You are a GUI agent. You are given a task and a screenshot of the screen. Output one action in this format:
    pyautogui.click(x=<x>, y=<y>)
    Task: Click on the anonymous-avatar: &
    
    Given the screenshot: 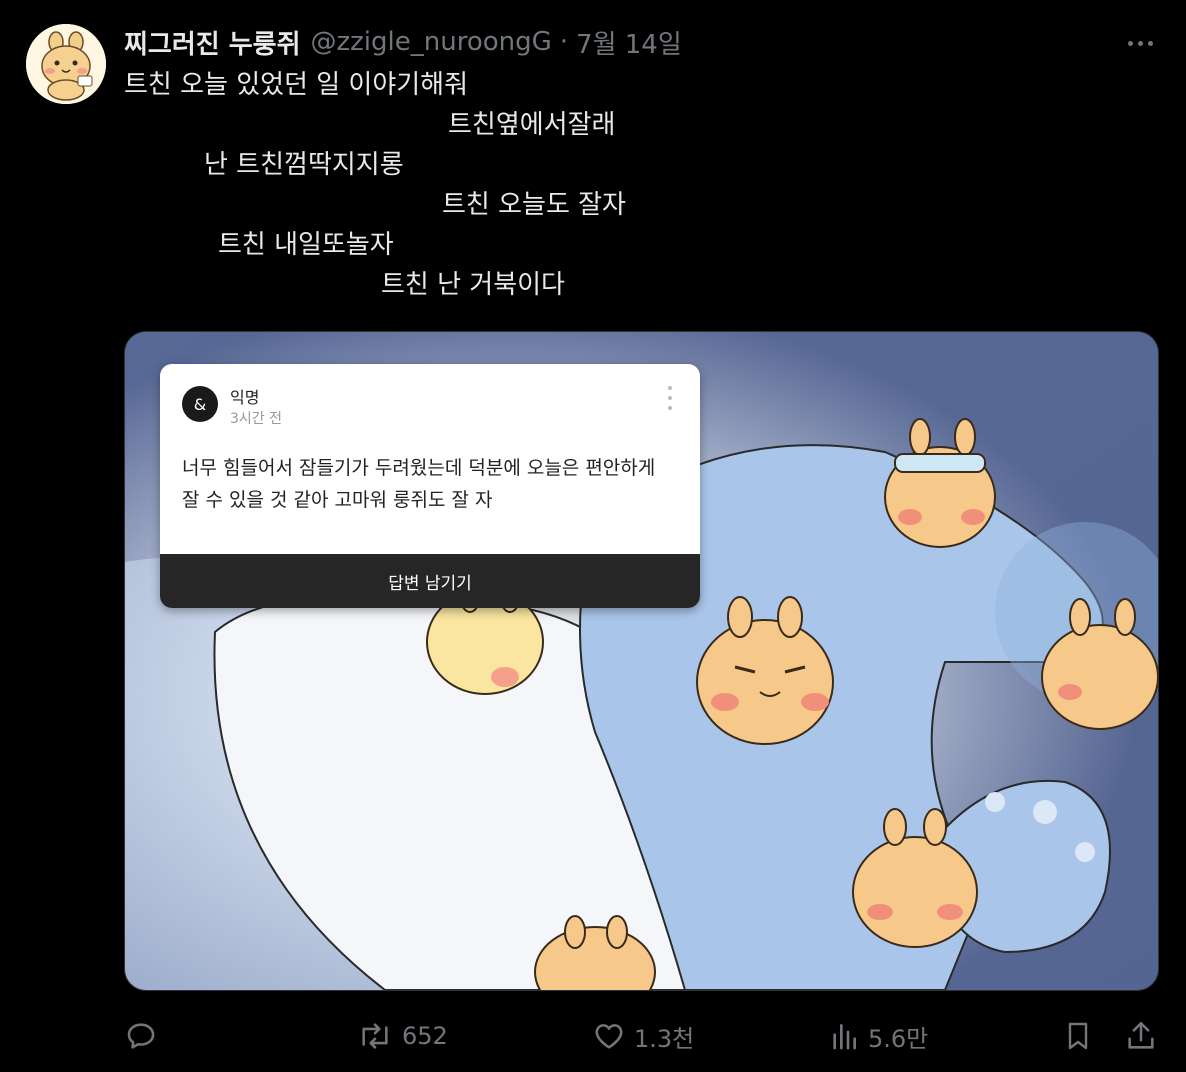 What is the action you would take?
    pyautogui.click(x=200, y=404)
    